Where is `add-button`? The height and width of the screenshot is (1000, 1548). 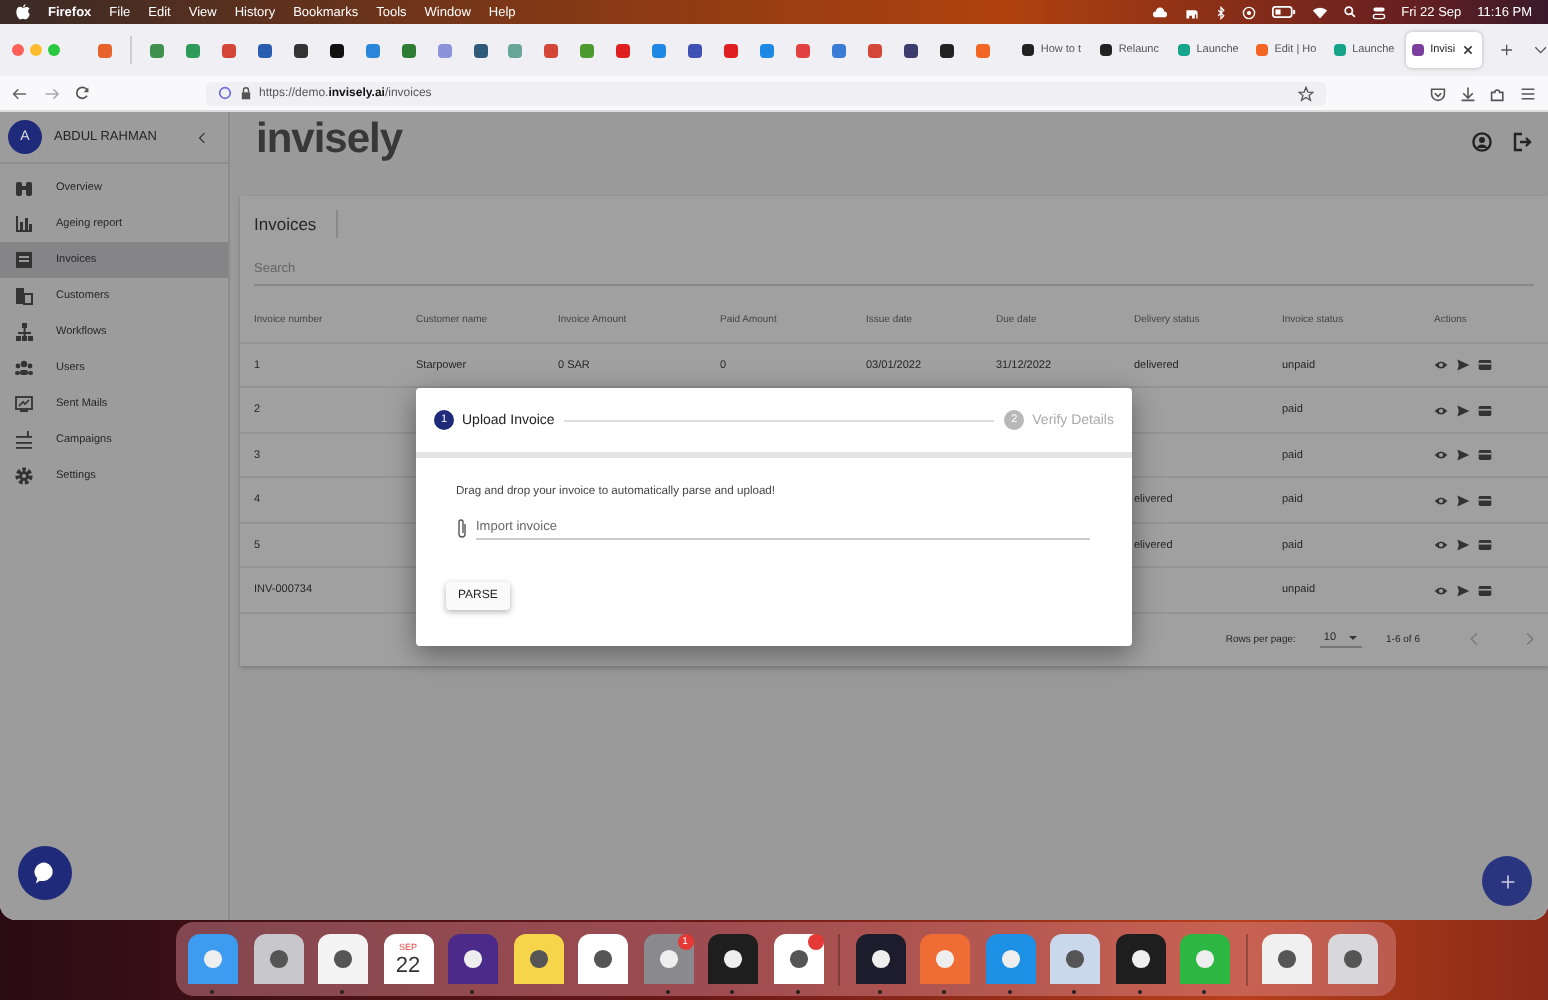
add-button is located at coordinates (1507, 881).